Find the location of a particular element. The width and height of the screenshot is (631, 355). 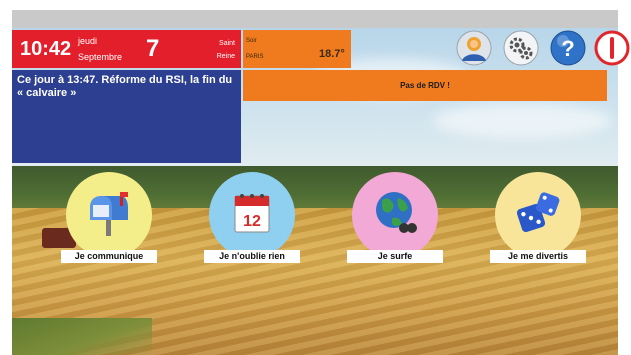

app-label: Je surfe is located at coordinates (395, 256).